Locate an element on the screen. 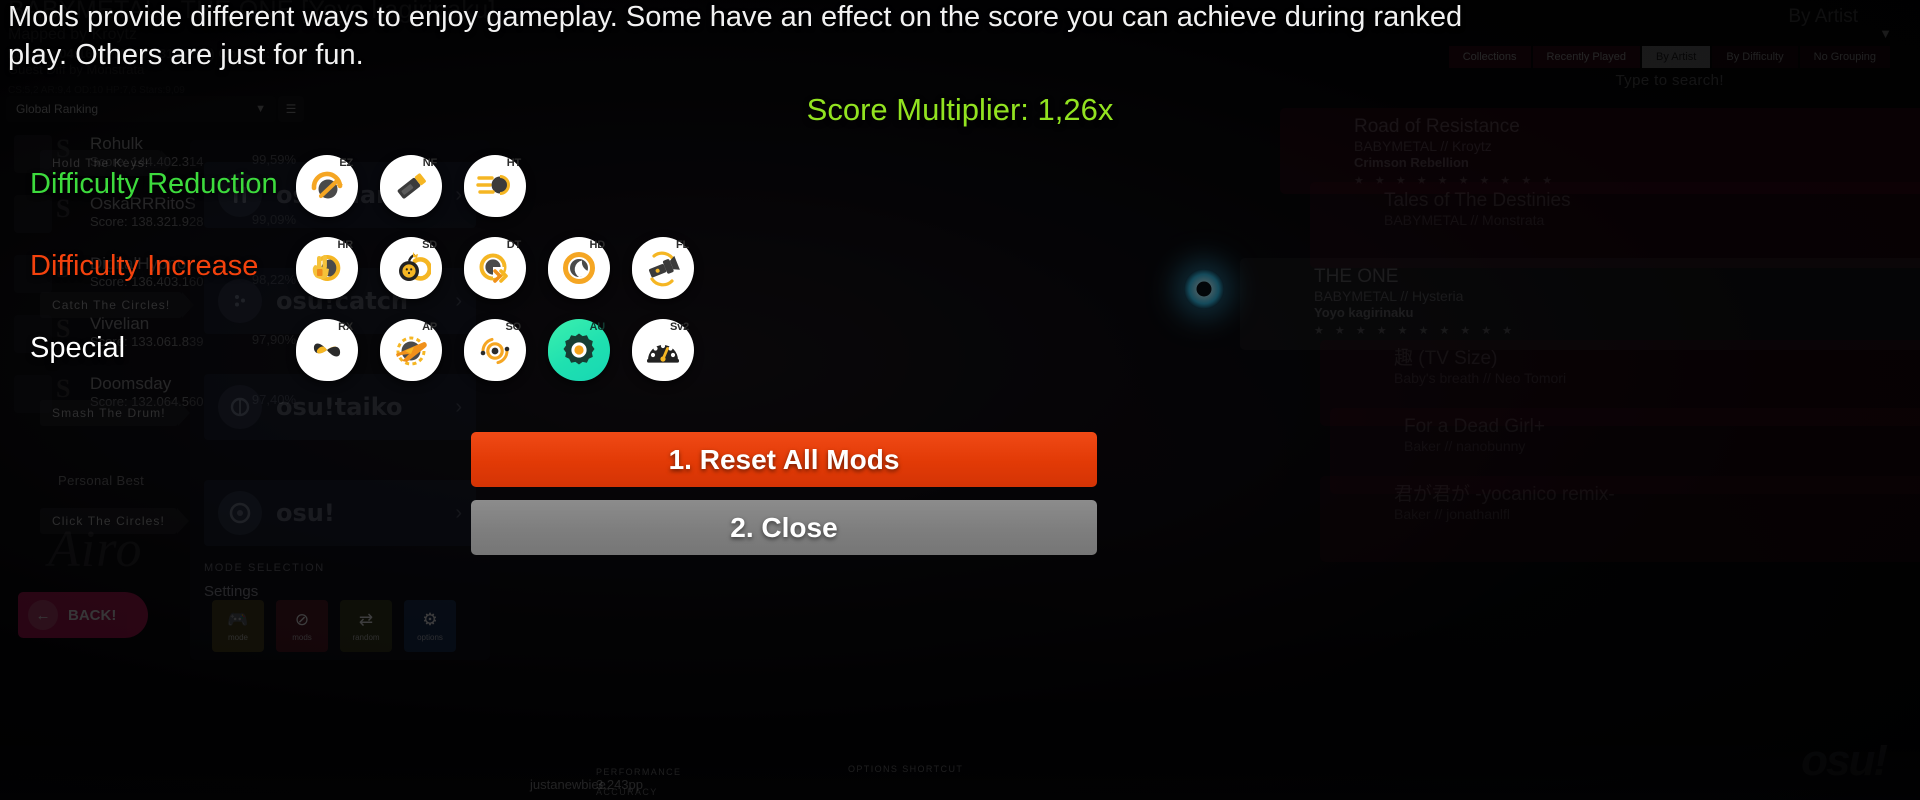 The image size is (1920, 800). mod-button-hr: HR is located at coordinates (327, 268).